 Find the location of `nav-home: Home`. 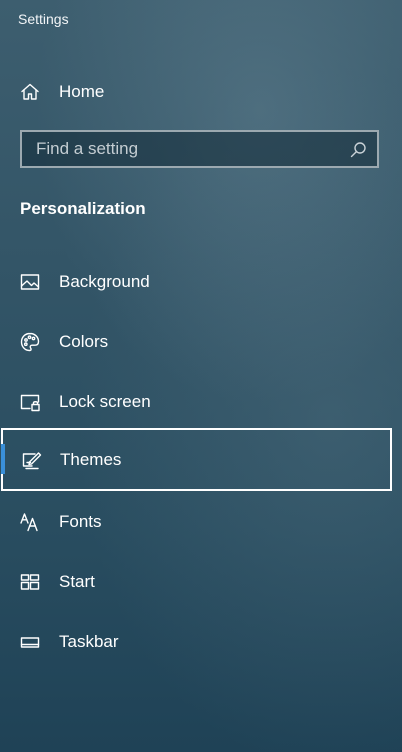

nav-home: Home is located at coordinates (201, 92).